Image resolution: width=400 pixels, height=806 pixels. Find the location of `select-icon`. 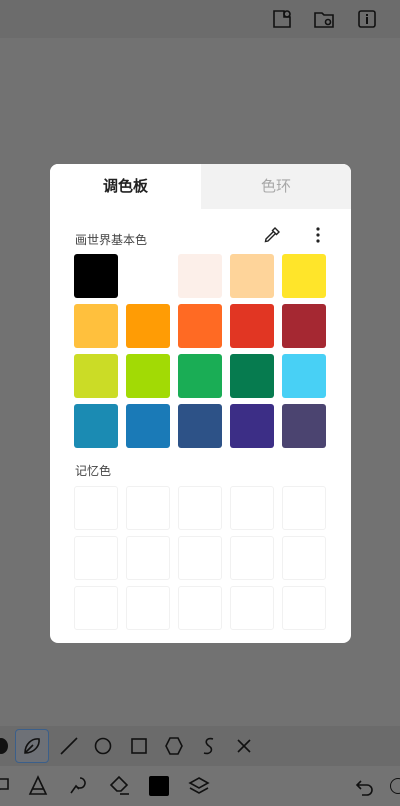

select-icon is located at coordinates (7, 786).